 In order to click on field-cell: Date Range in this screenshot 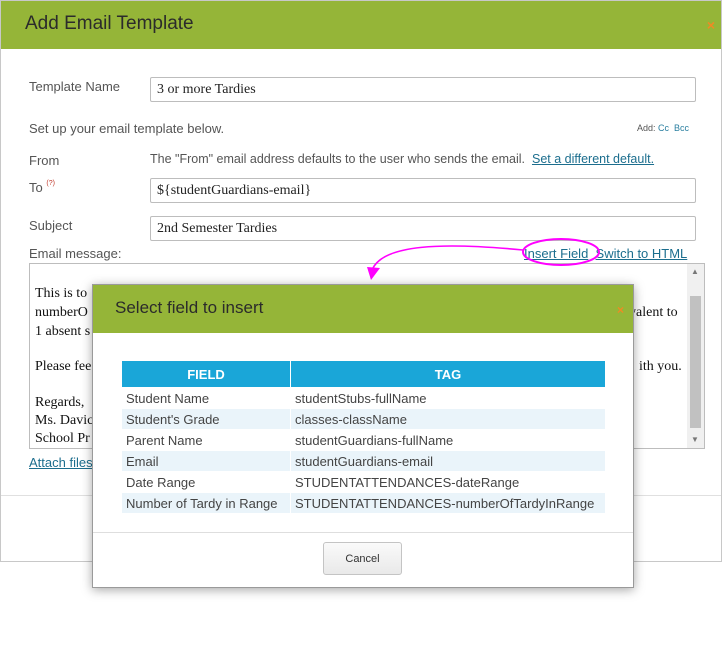, I will do `click(206, 482)`.